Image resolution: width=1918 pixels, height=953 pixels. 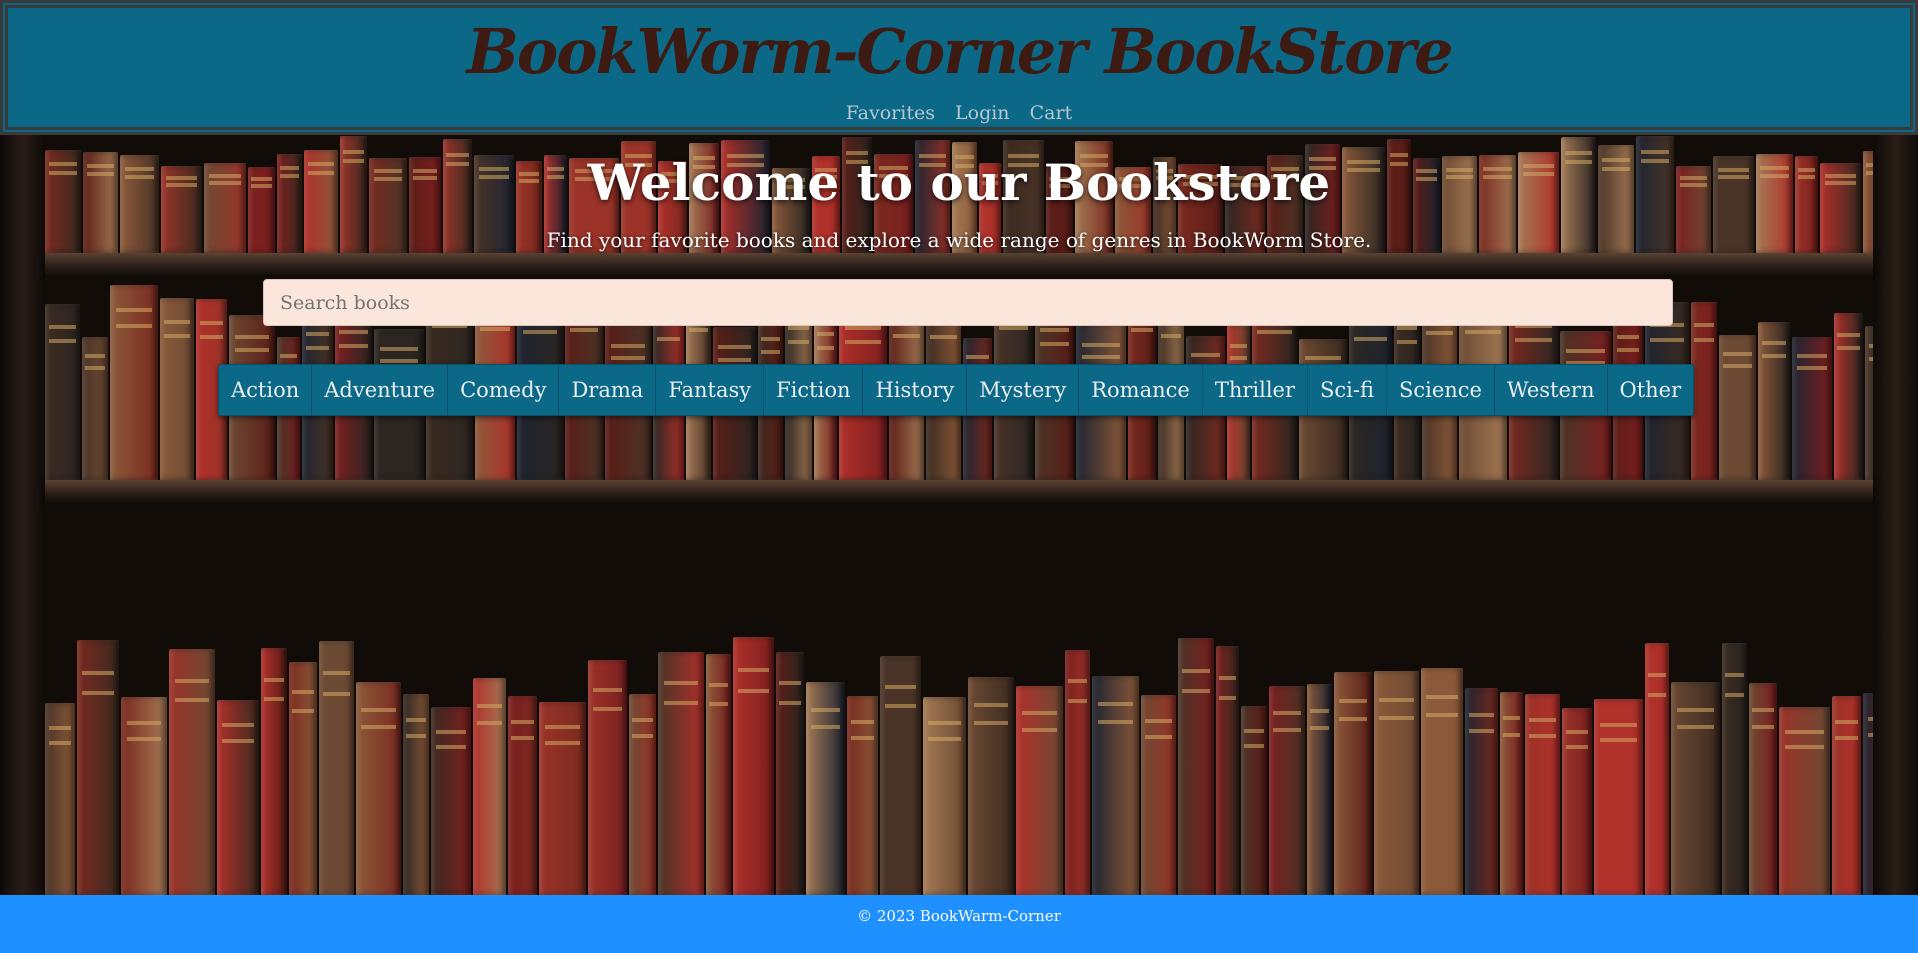 I want to click on search-input, so click(x=968, y=302).